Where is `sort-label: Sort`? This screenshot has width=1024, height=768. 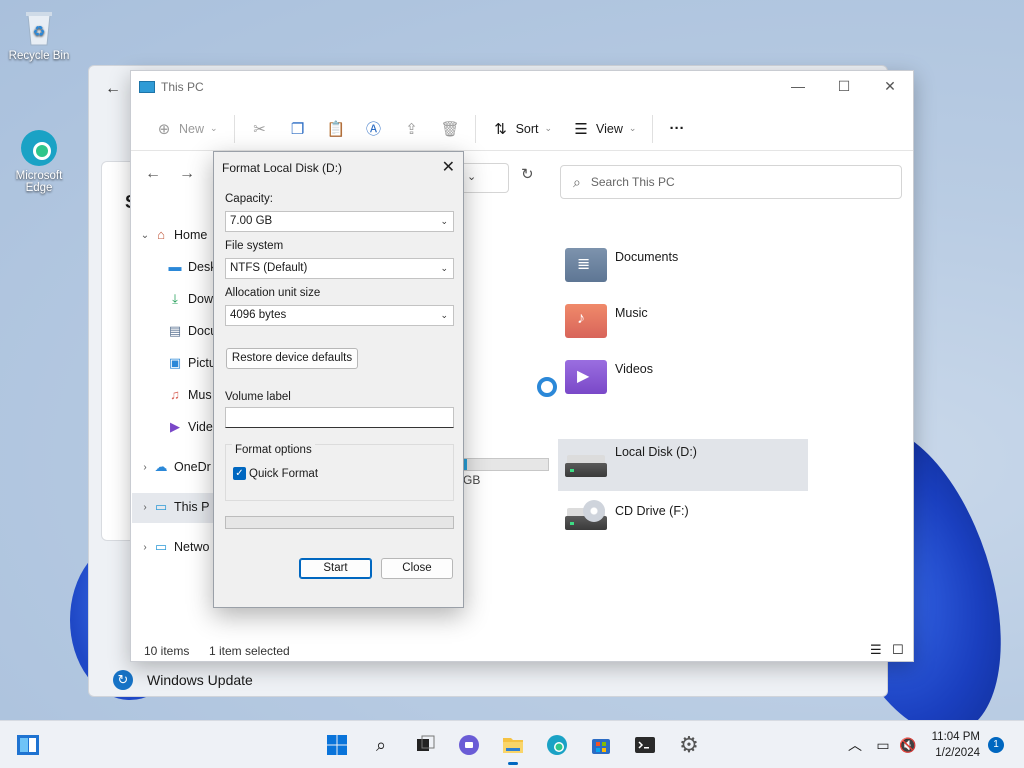 sort-label: Sort is located at coordinates (527, 128).